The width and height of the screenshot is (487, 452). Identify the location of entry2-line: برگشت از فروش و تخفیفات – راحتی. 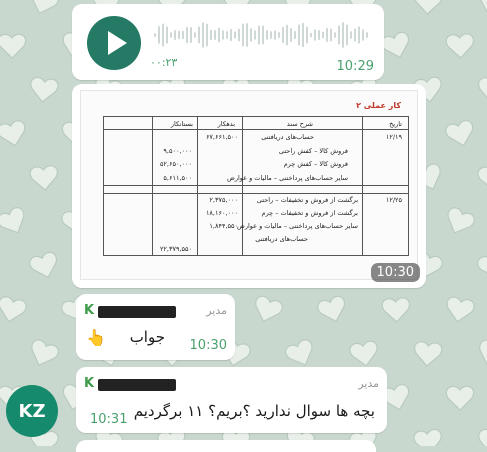
(307, 200).